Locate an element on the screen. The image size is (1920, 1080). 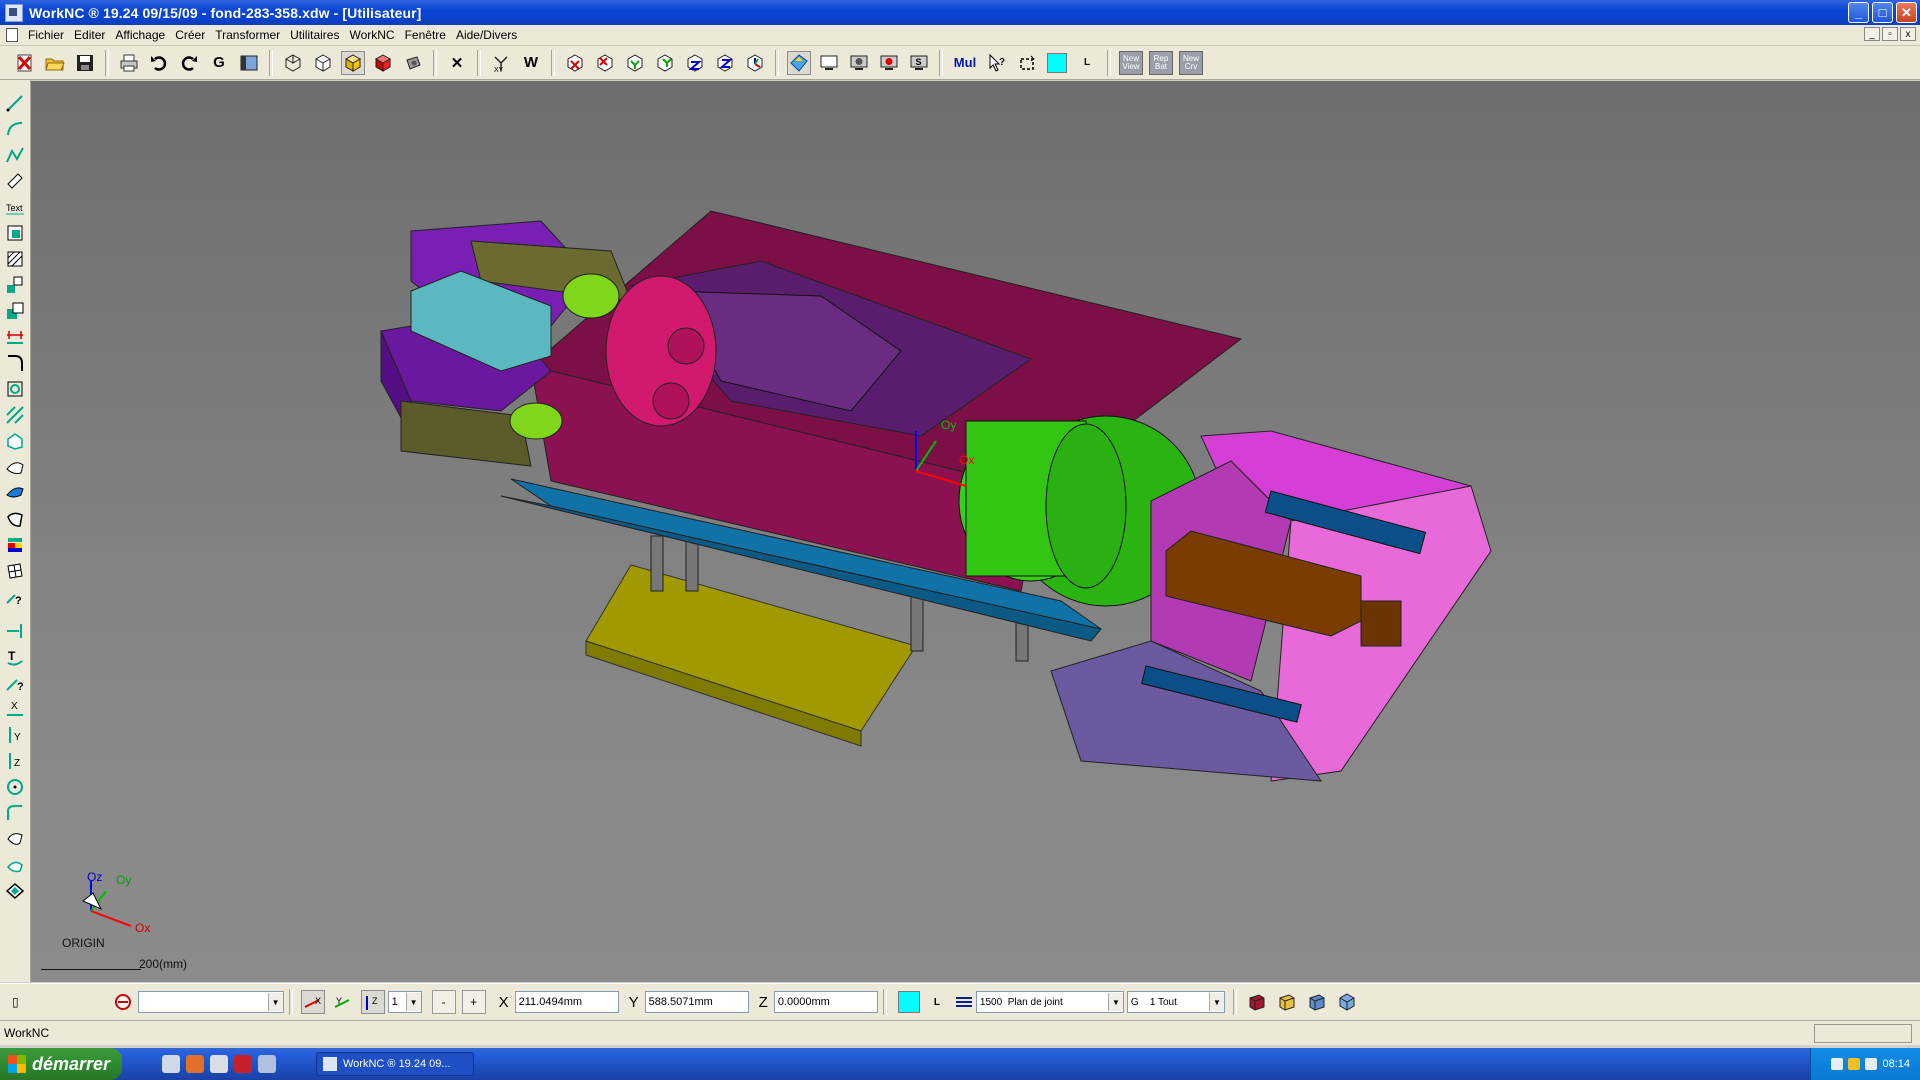
view-hidden-button is located at coordinates (323, 63).